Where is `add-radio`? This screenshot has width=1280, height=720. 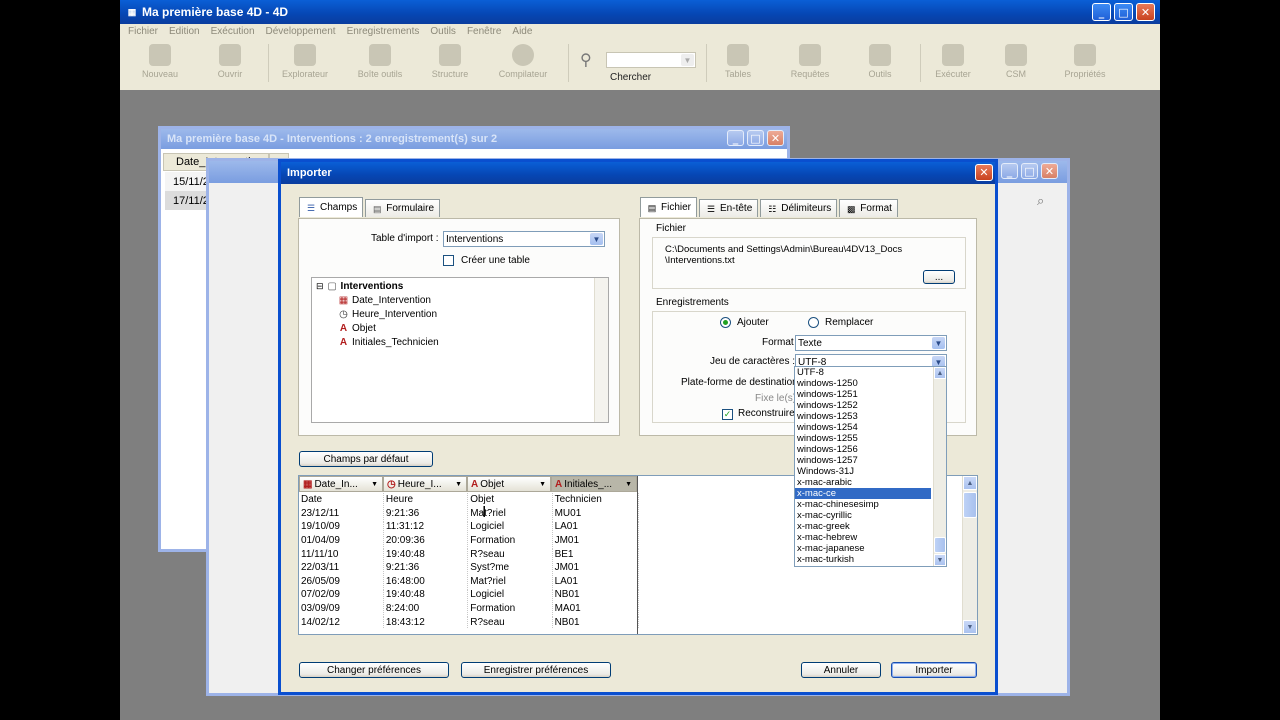
add-radio is located at coordinates (725, 324).